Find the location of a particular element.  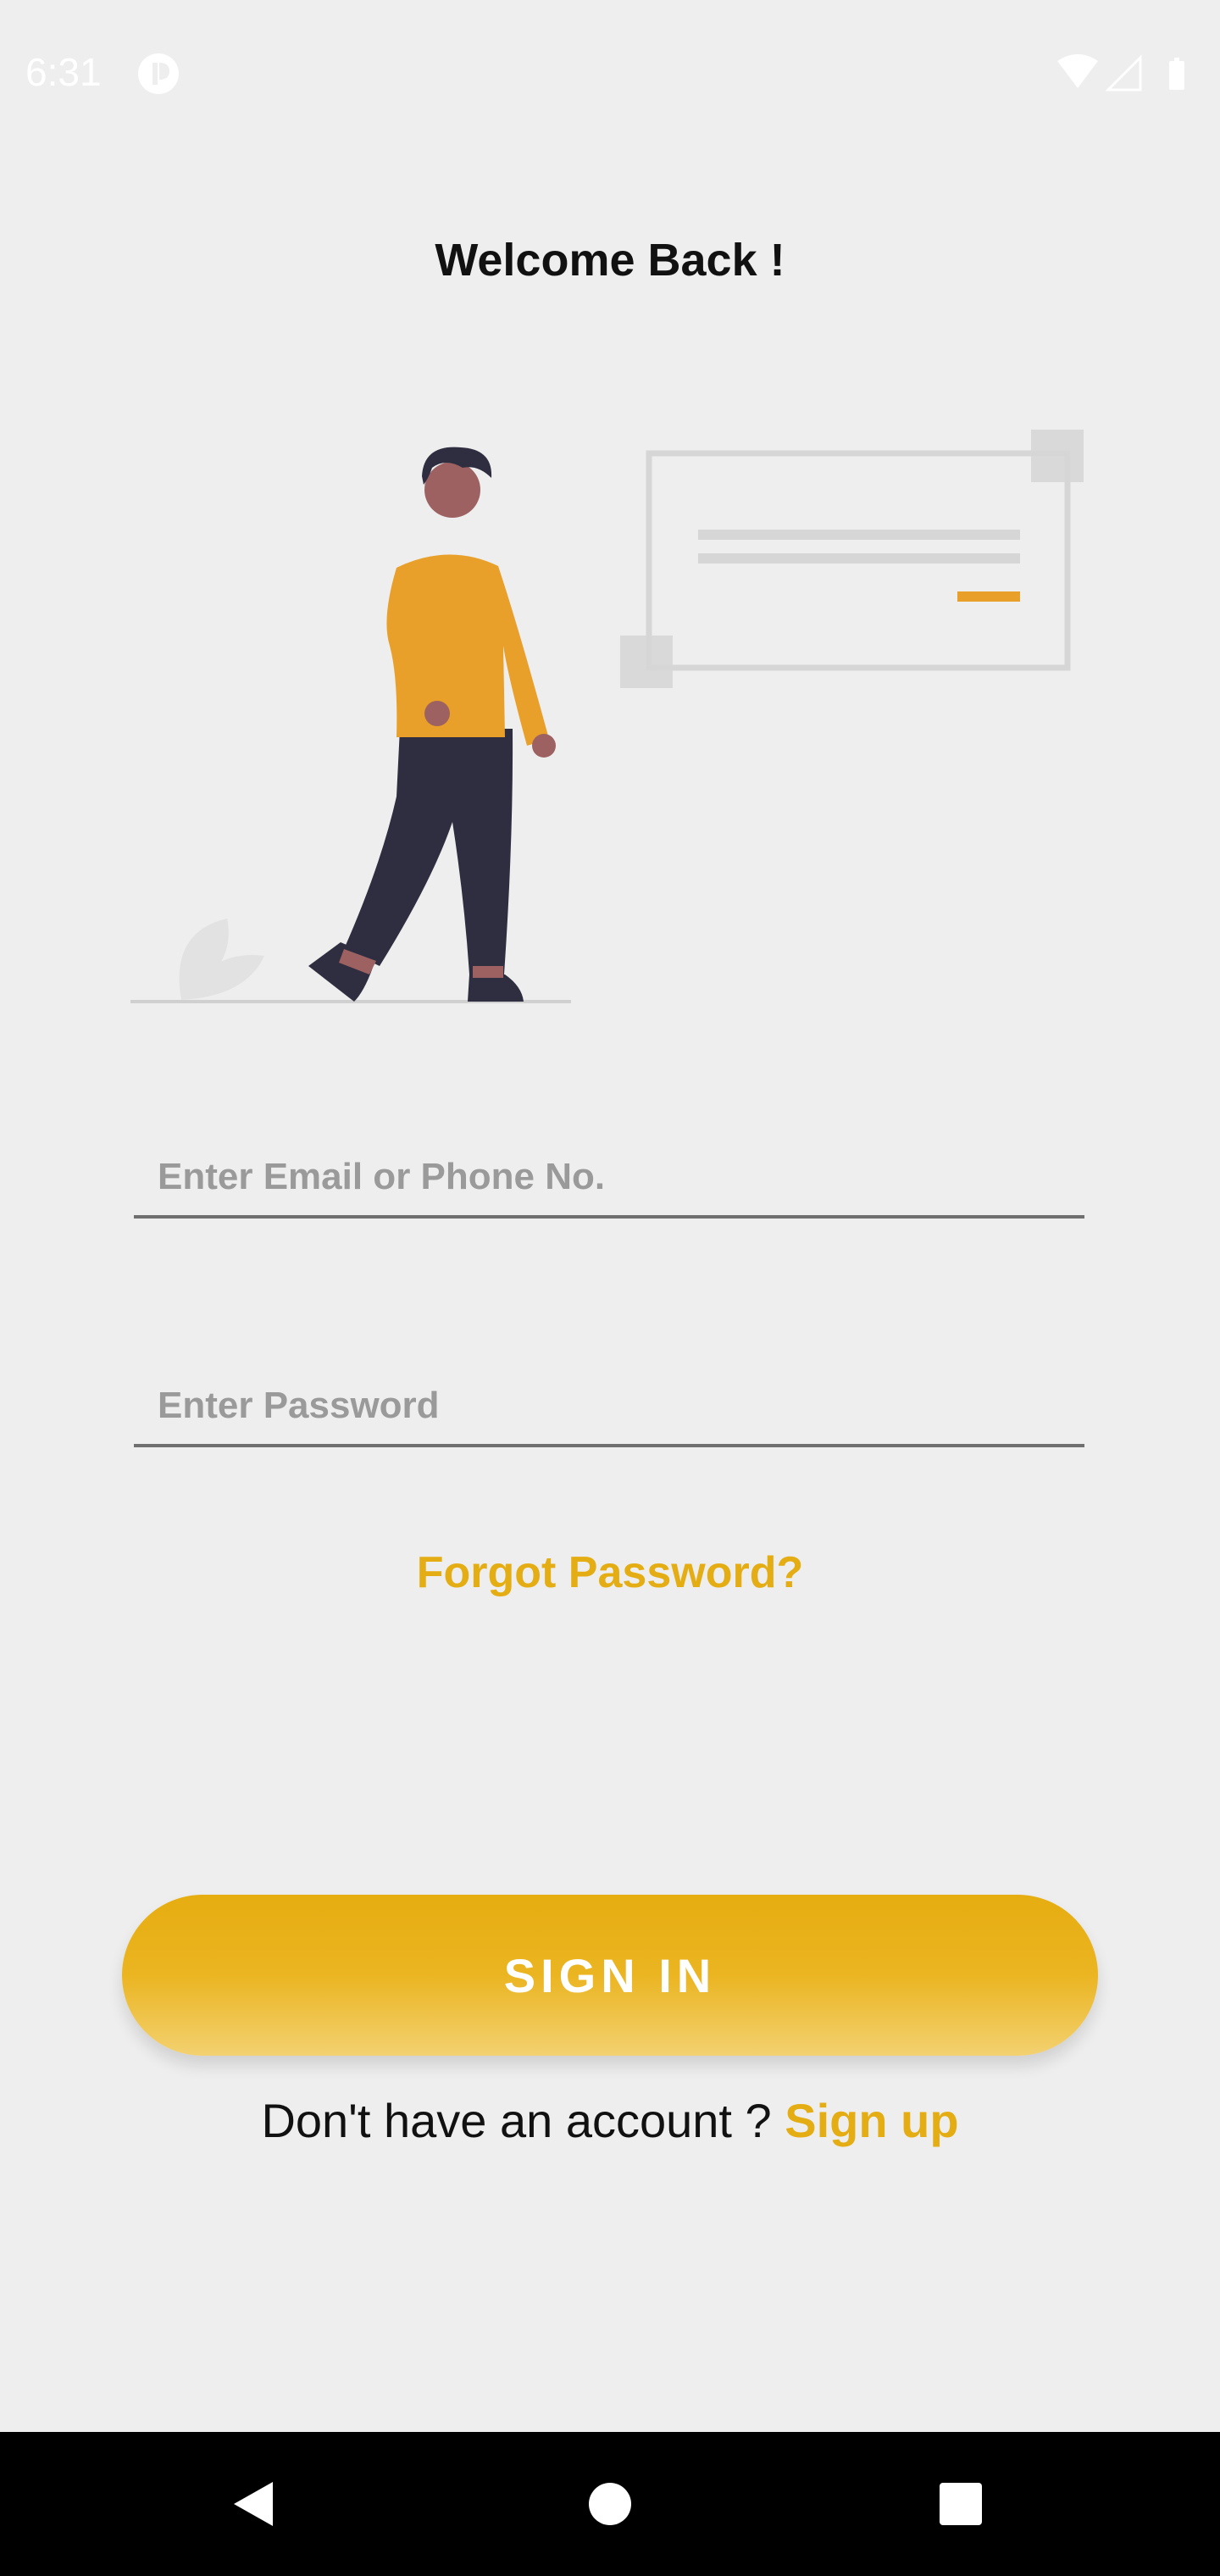

back-icon is located at coordinates (254, 2504).